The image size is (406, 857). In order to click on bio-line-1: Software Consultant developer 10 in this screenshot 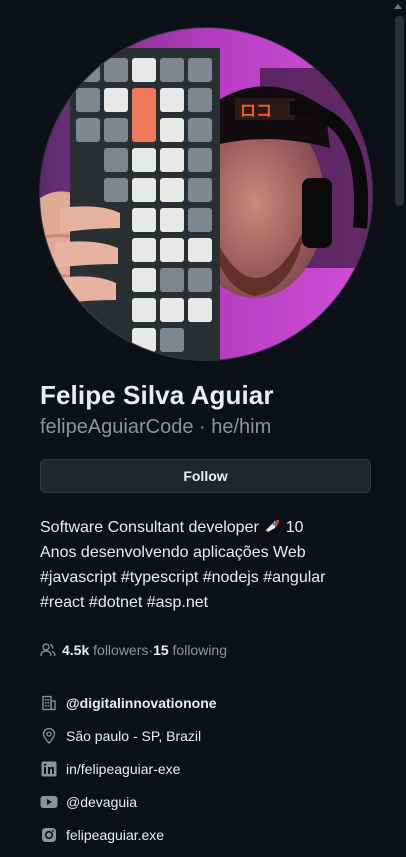, I will do `click(210, 527)`.